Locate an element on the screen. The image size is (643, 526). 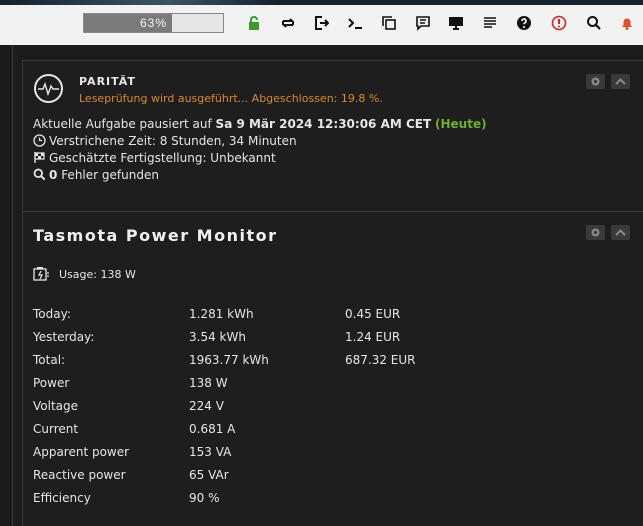
bell-icon is located at coordinates (627, 23).